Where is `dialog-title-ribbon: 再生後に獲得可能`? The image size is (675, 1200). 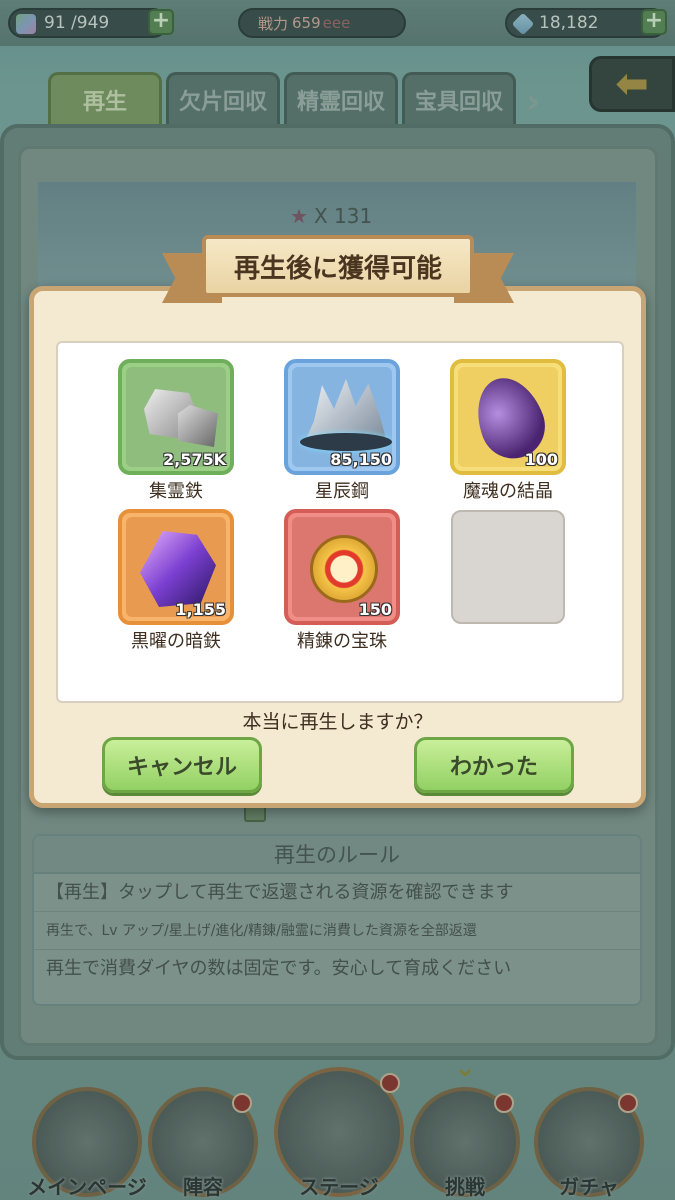 dialog-title-ribbon: 再生後に獲得可能 is located at coordinates (338, 266).